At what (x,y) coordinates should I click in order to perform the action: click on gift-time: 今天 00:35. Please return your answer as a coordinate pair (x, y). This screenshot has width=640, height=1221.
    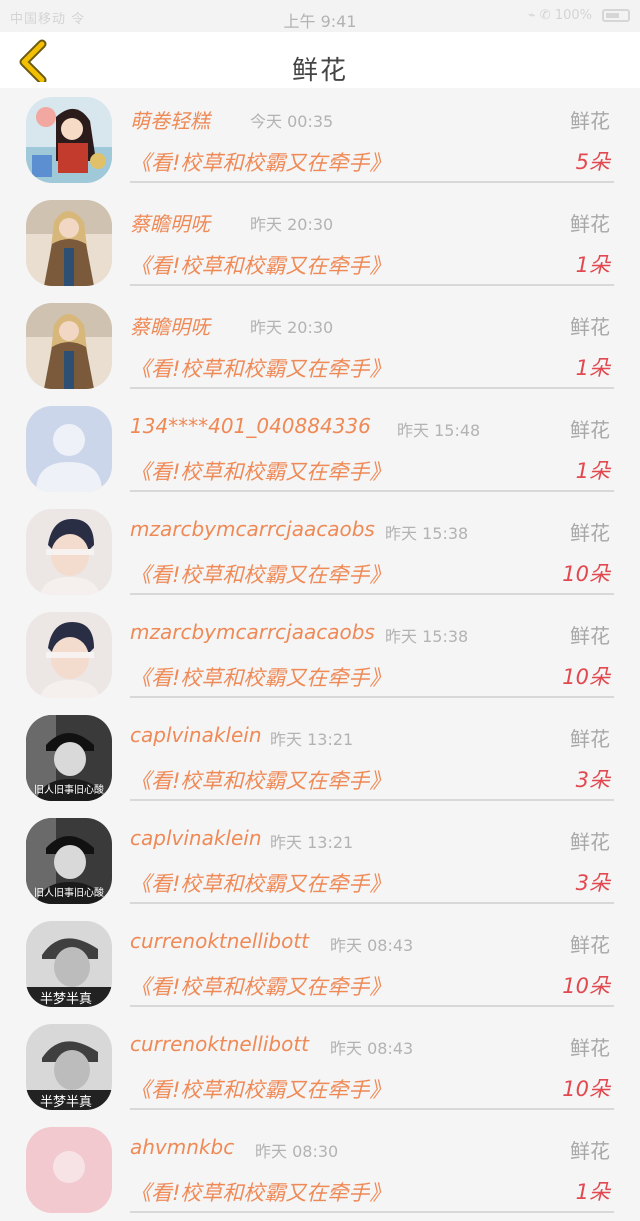
    Looking at the image, I should click on (292, 121).